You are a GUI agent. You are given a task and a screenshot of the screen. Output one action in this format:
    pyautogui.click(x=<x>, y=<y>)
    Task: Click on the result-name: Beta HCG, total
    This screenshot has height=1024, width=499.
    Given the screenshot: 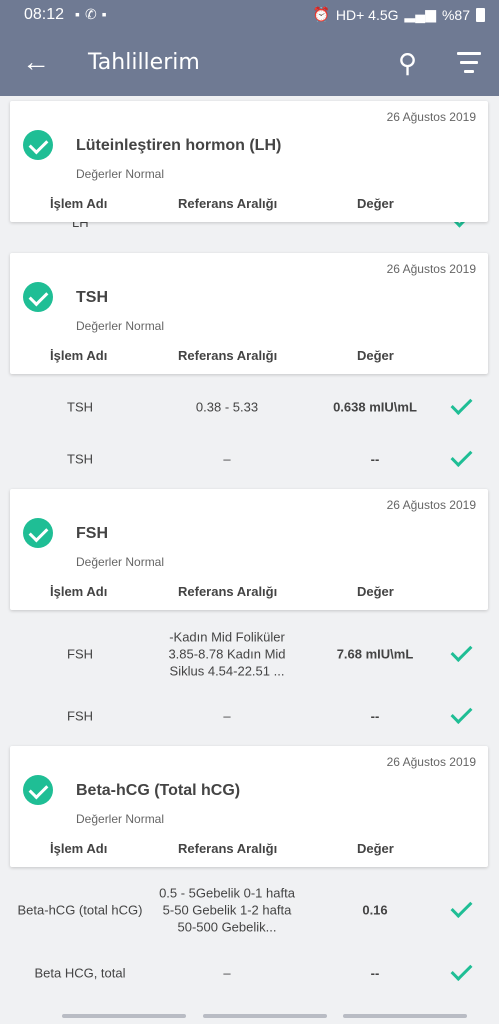 What is the action you would take?
    pyautogui.click(x=80, y=973)
    